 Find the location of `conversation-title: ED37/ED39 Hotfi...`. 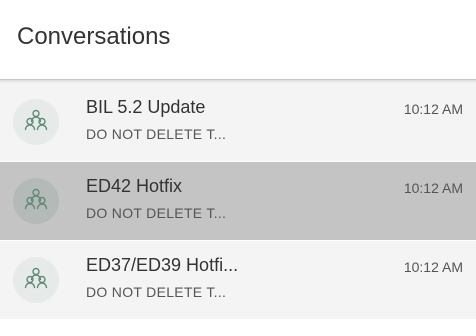

conversation-title: ED37/ED39 Hotfi... is located at coordinates (162, 265).